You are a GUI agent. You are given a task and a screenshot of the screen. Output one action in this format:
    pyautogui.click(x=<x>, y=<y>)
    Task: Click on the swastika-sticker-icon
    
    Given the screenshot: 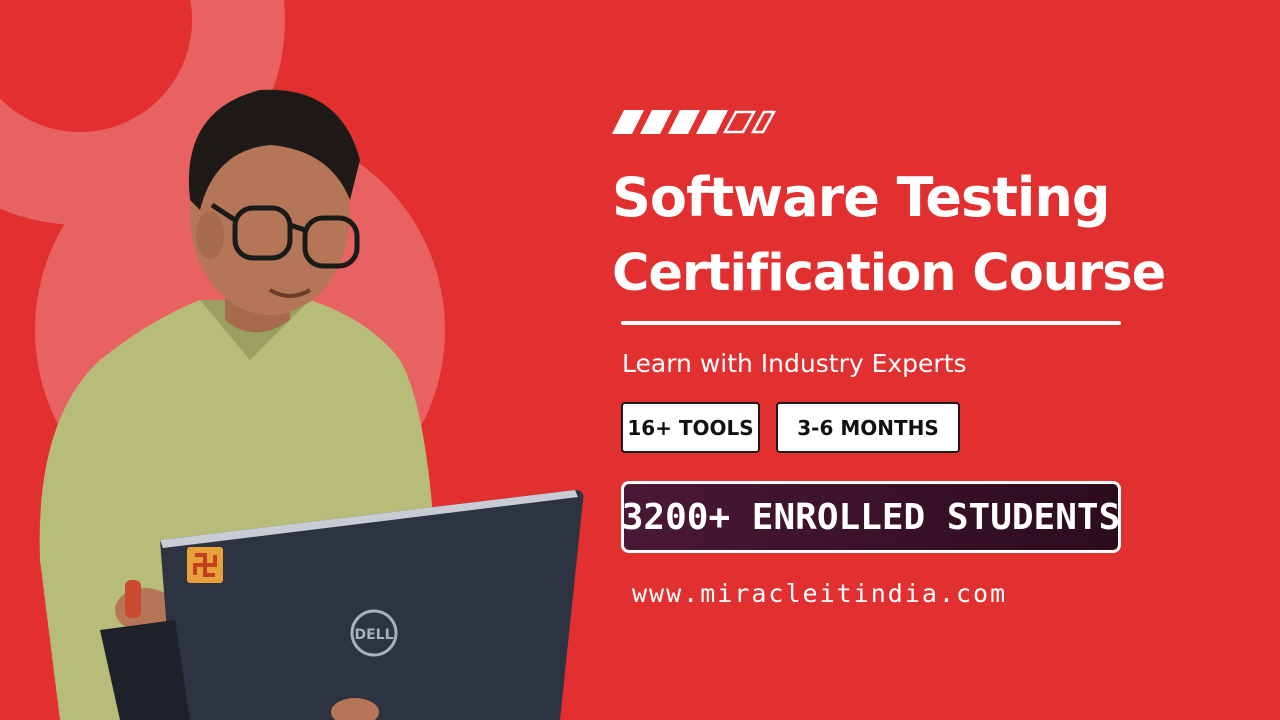 What is the action you would take?
    pyautogui.click(x=205, y=565)
    